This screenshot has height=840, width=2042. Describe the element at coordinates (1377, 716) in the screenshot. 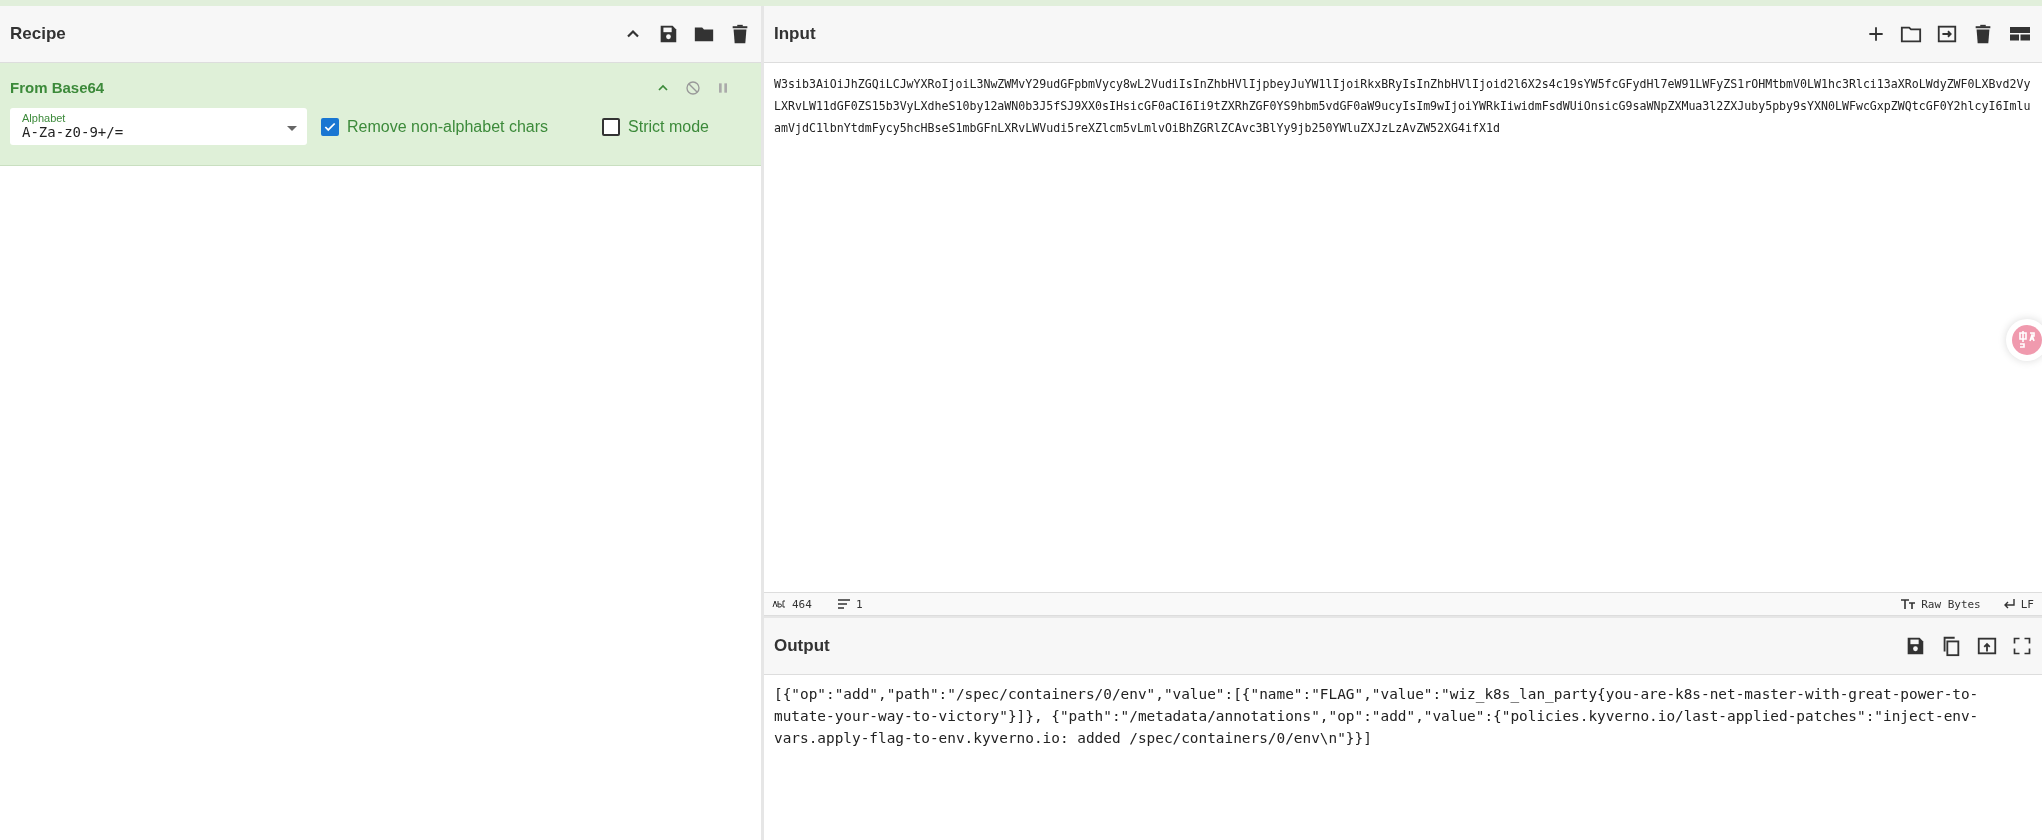

I see `output-text: [{"op":"add","path":"/spec/containers/0/env","value":[{"name":"FLAG","value":"wiz_k8s_lan_party{you-are-k8s-net-master-with-great-power-to-mutate-your-way-to-victory"}]}, {"path":"/metadata/annotations","op":"add","value":{"policies.kyverno.io/last-applied-patches":"inject-env-vars.apply-flag-to-env.kyverno.io: added /spec/containers/0/env\n"}}]` at that location.